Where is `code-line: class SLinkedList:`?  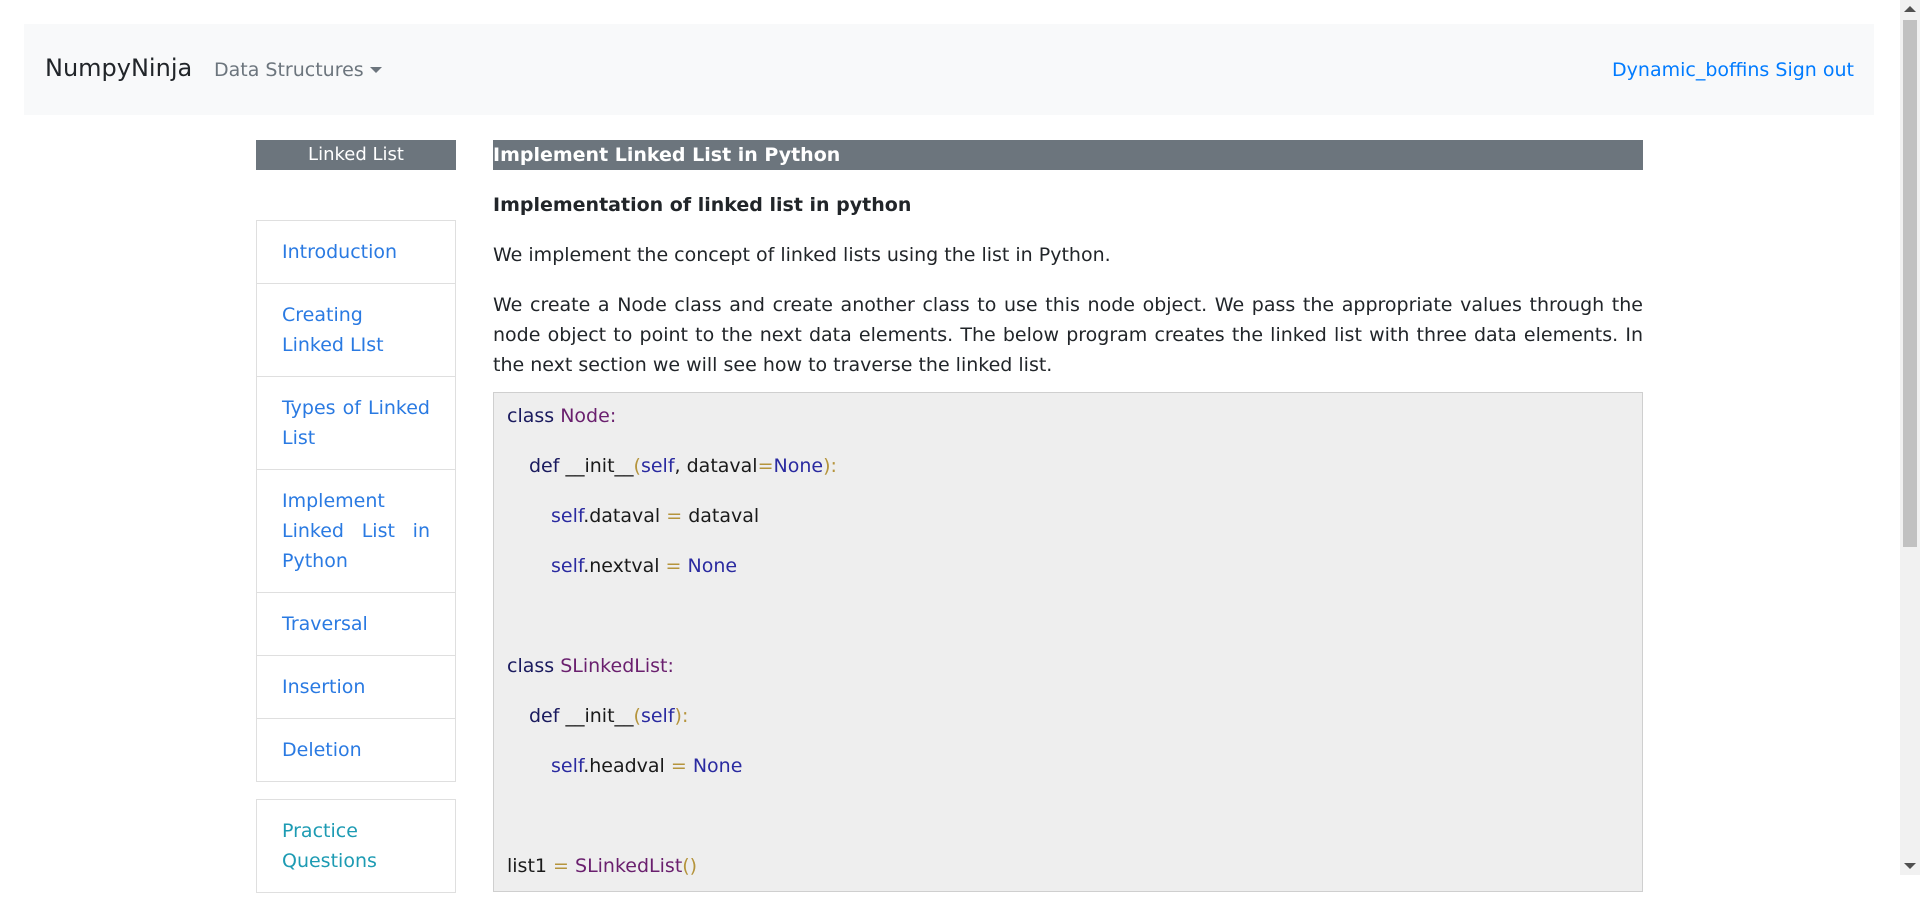 code-line: class SLinkedList: is located at coordinates (590, 666).